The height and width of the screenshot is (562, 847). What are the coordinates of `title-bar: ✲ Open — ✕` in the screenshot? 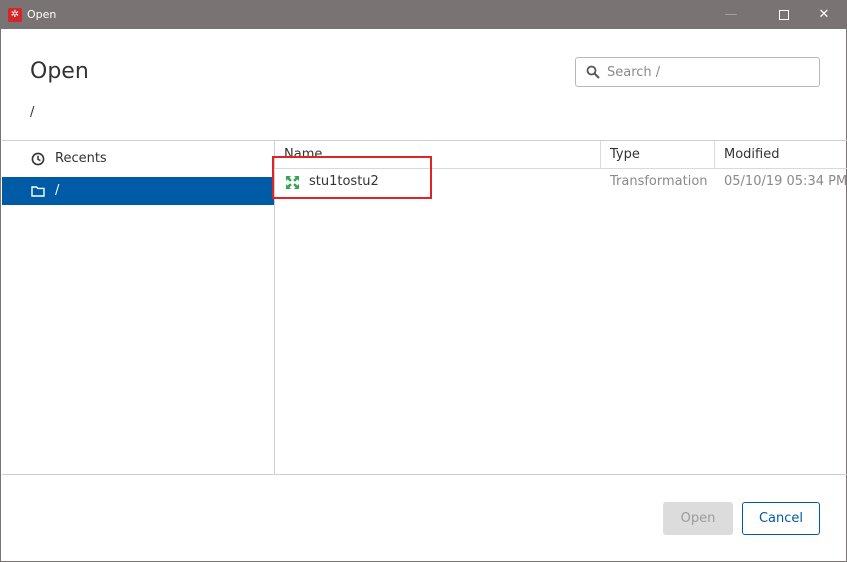 It's located at (423, 15).